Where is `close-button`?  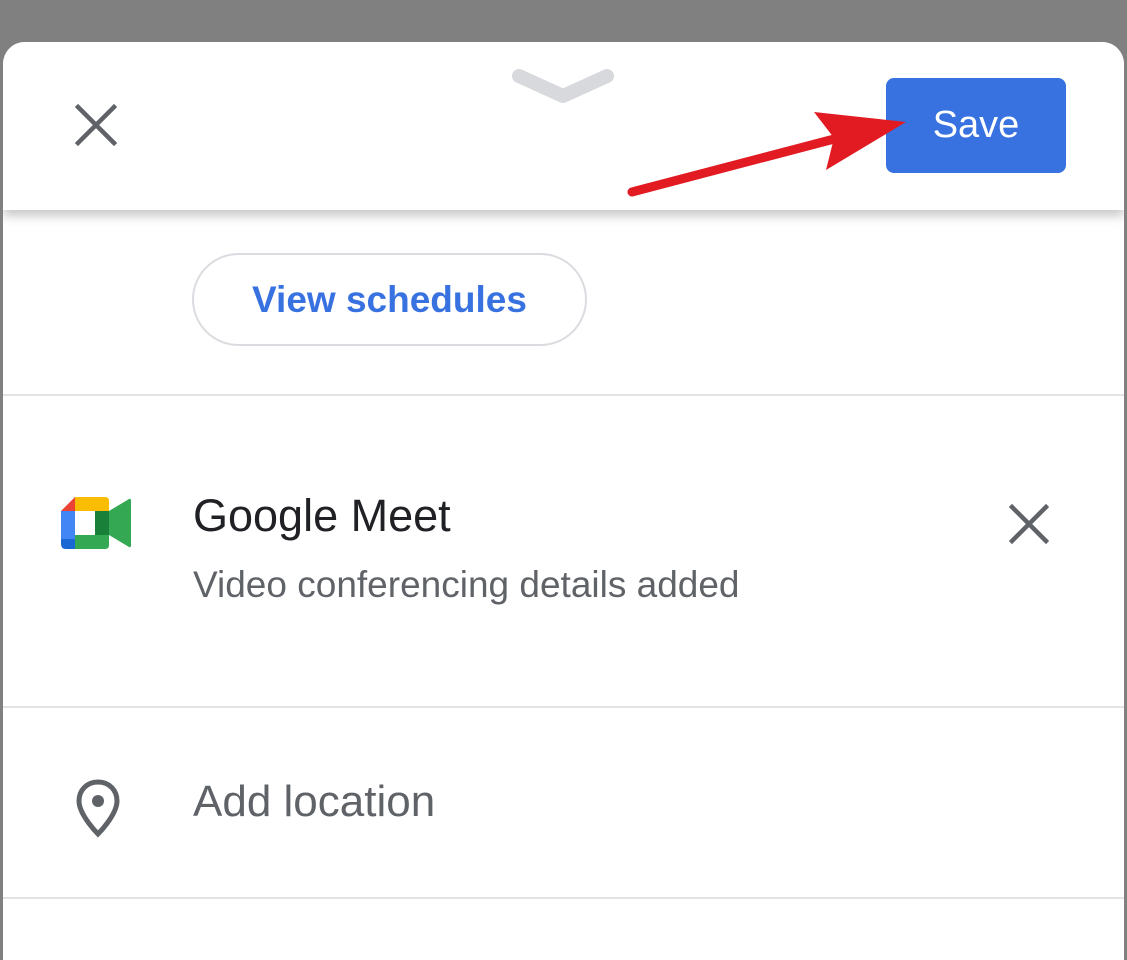
close-button is located at coordinates (96, 125).